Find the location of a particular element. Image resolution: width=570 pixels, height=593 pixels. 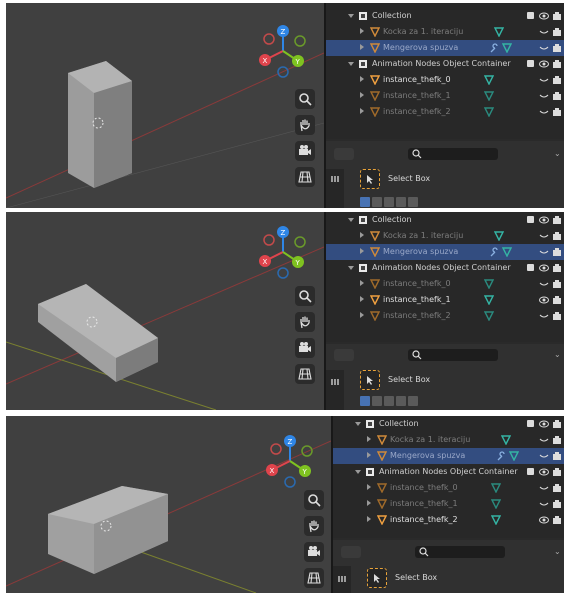

outliner-row-collection: Collection is located at coordinates (445, 16).